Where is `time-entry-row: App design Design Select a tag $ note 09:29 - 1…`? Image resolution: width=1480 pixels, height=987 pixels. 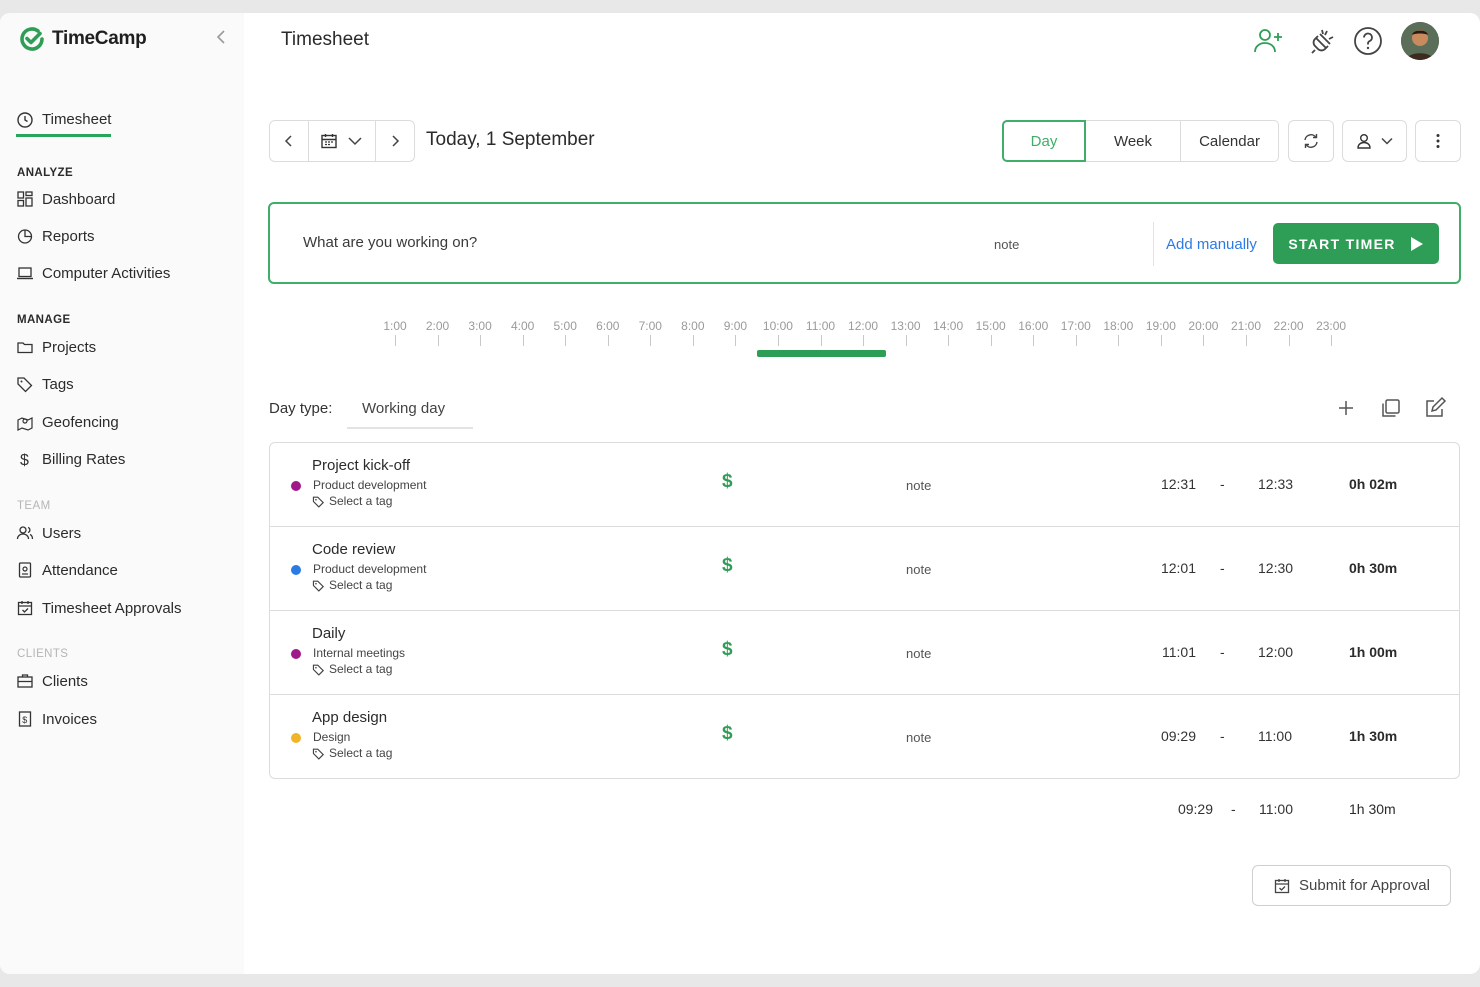 time-entry-row: App design Design Select a tag $ note 09:29 - 1… is located at coordinates (864, 736).